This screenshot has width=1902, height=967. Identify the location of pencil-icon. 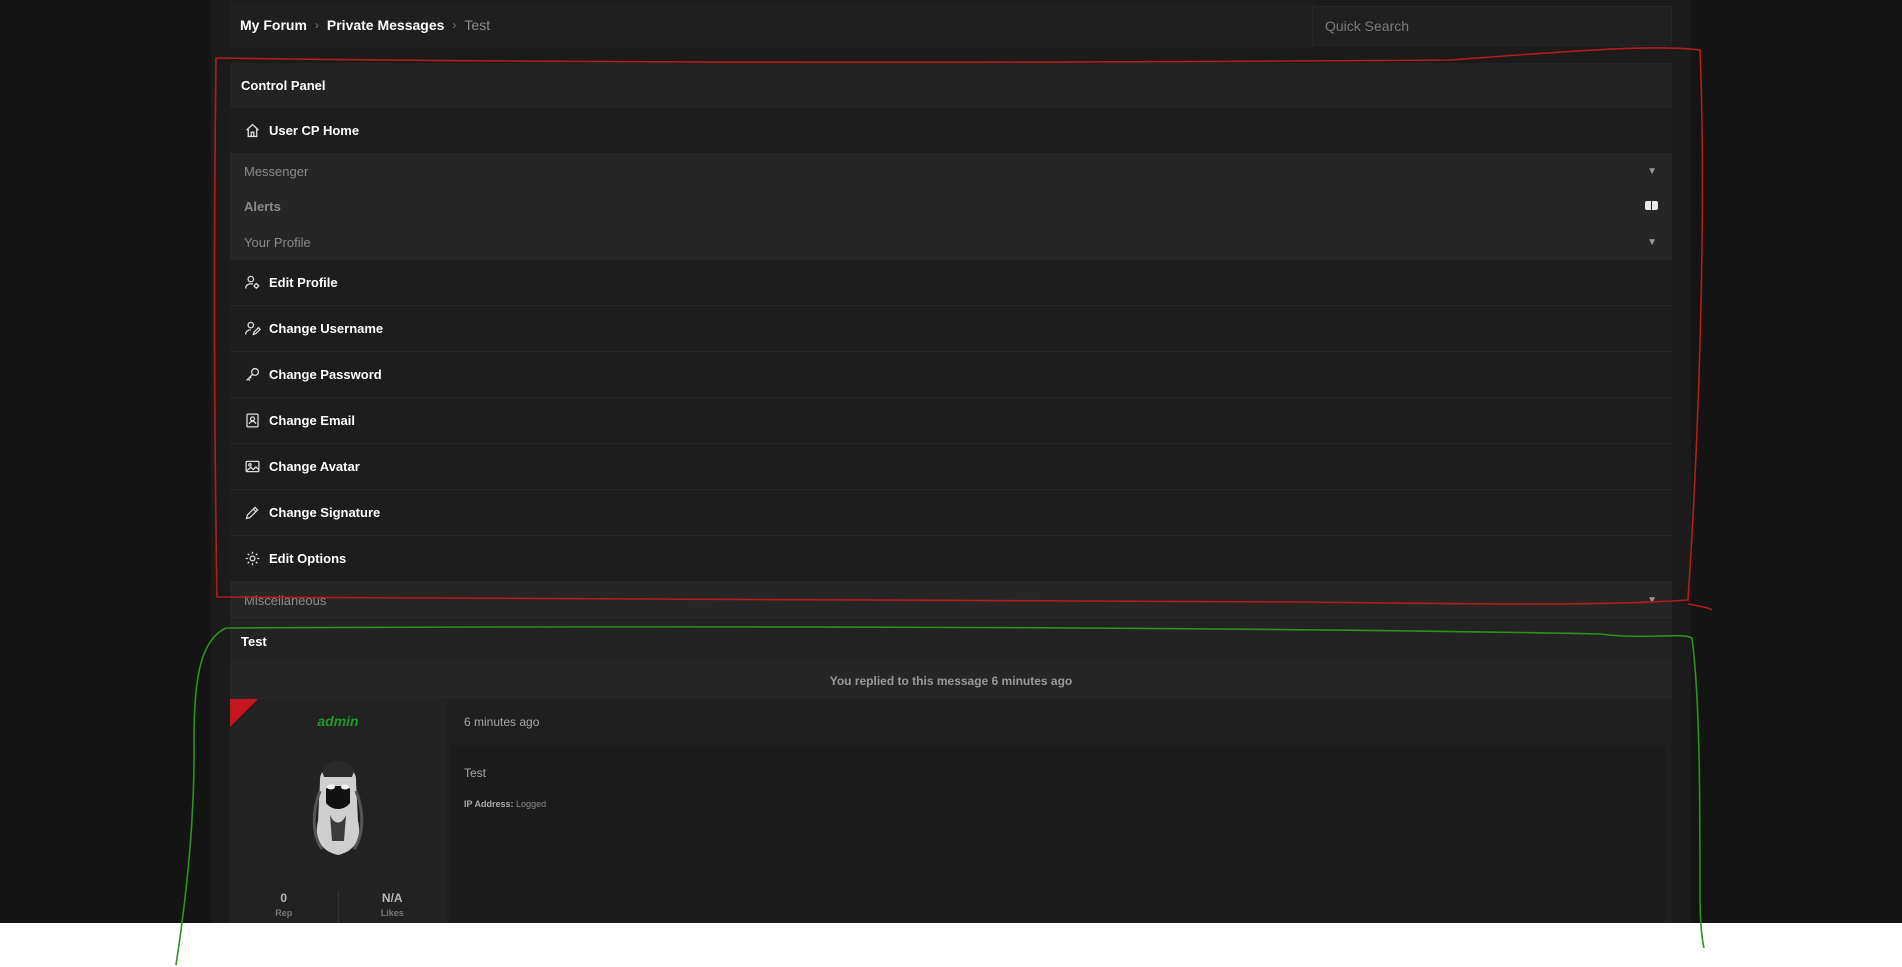
(252, 513).